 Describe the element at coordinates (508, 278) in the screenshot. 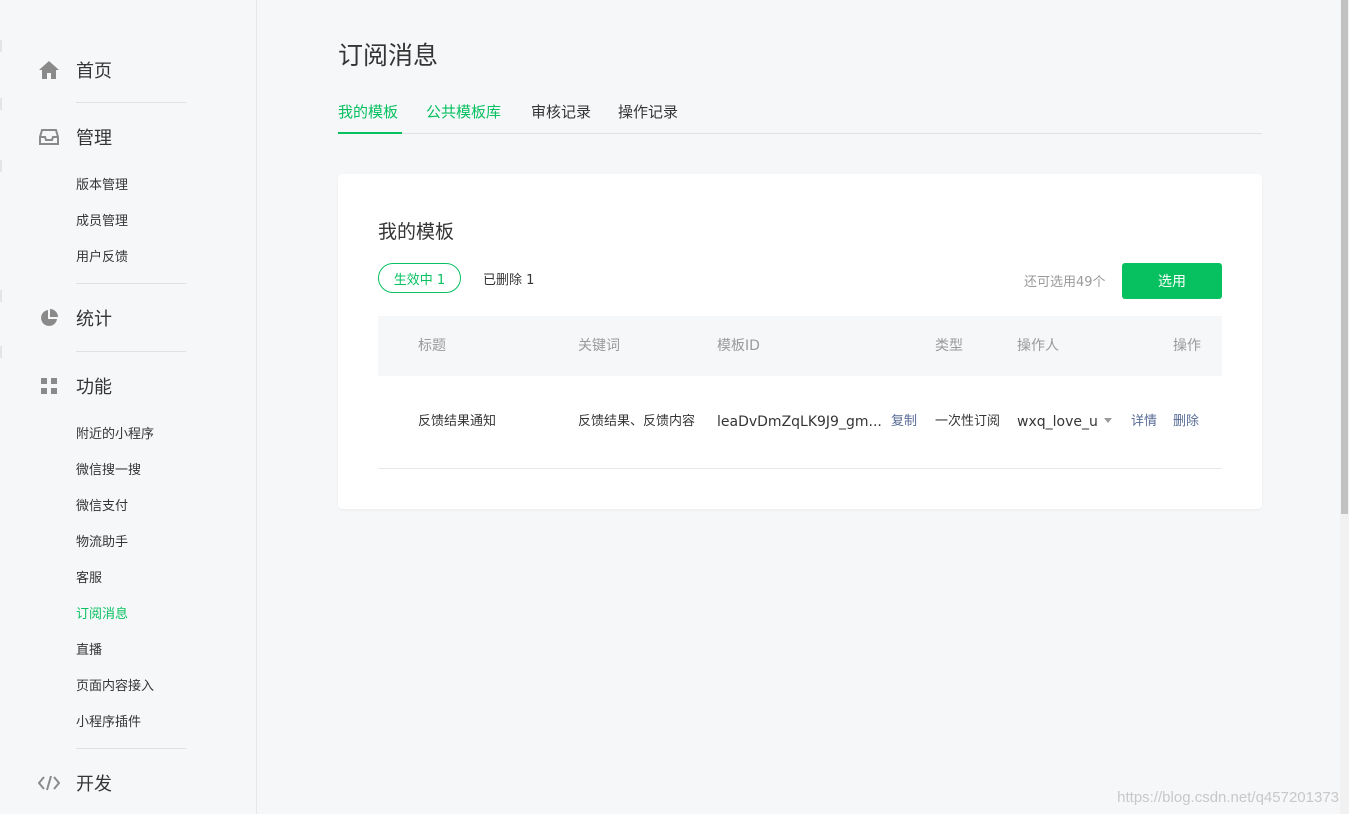

I see `filter-deleted: 已删除 1` at that location.